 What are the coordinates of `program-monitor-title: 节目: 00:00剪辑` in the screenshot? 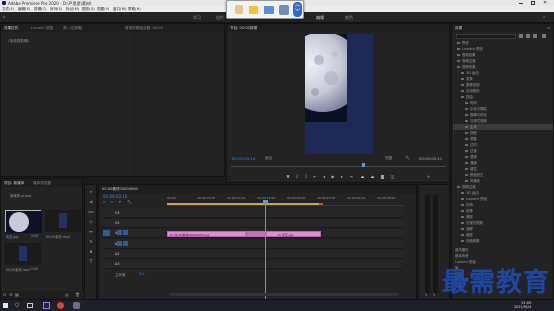 It's located at (243, 28).